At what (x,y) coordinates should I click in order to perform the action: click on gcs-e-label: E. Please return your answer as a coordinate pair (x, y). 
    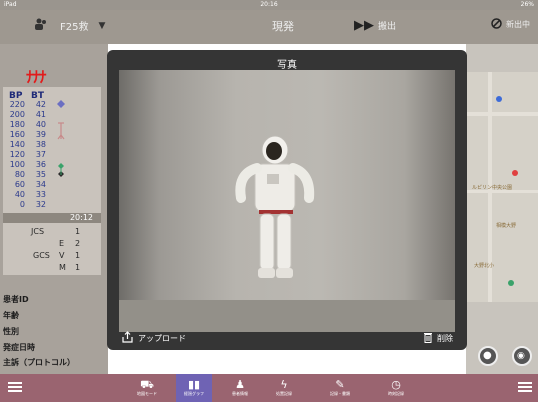
    Looking at the image, I should click on (62, 243).